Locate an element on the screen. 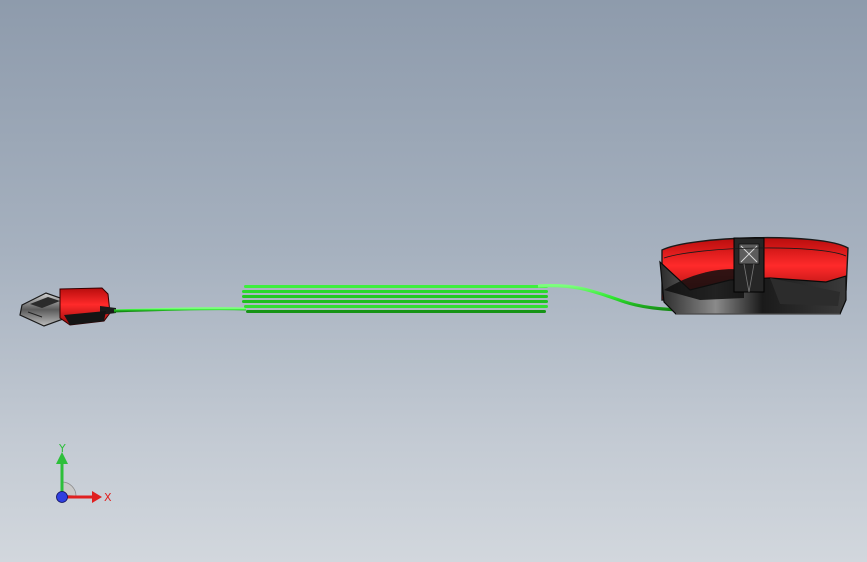 Image resolution: width=867 pixels, height=562 pixels. coordinate-triad: Y X is located at coordinates (84, 473).